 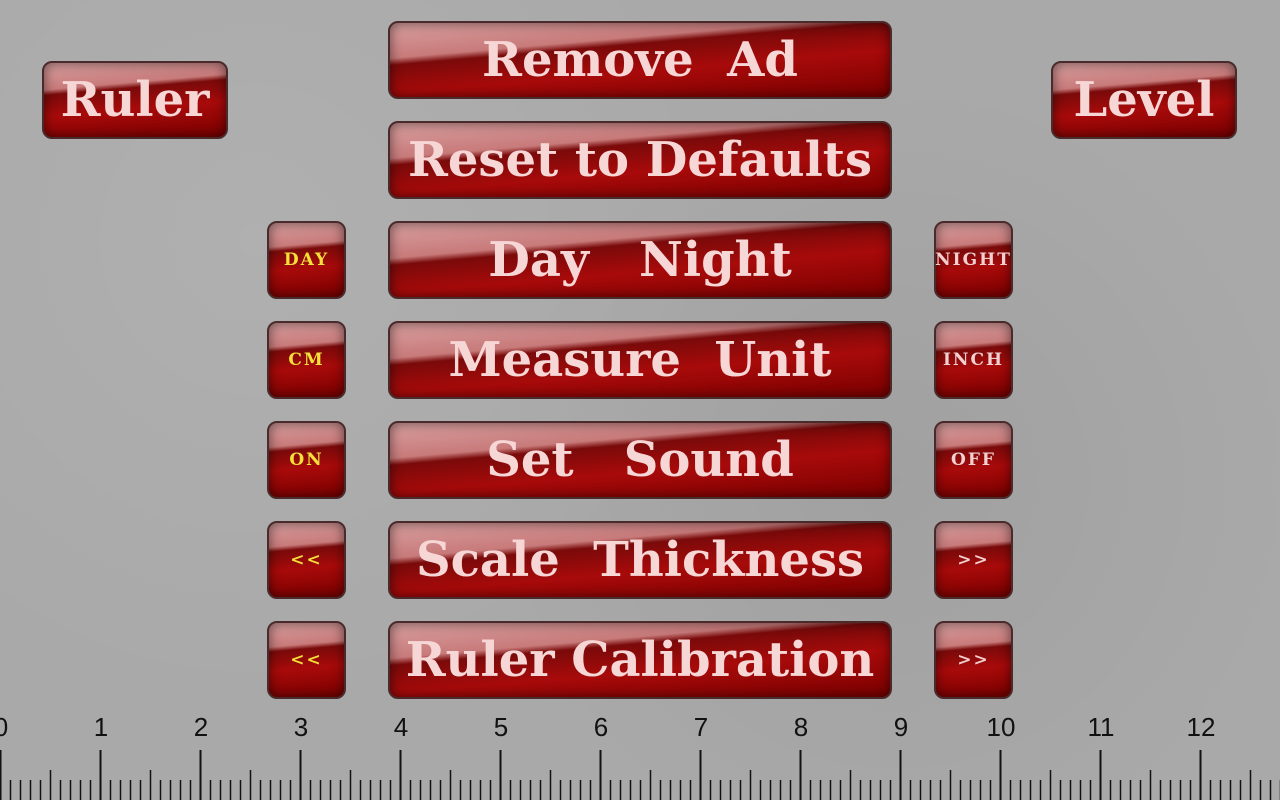 What do you see at coordinates (306, 560) in the screenshot?
I see `scale-thickness-left-button: <<` at bounding box center [306, 560].